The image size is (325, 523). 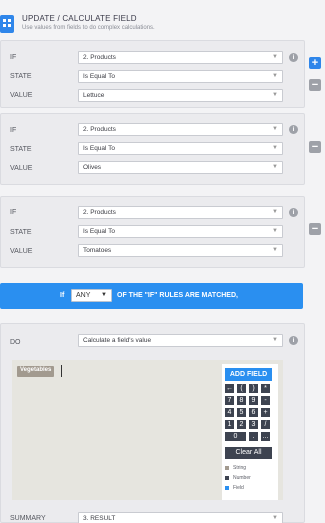 I want to click on summary-label: SUMMARY, so click(x=28, y=518).